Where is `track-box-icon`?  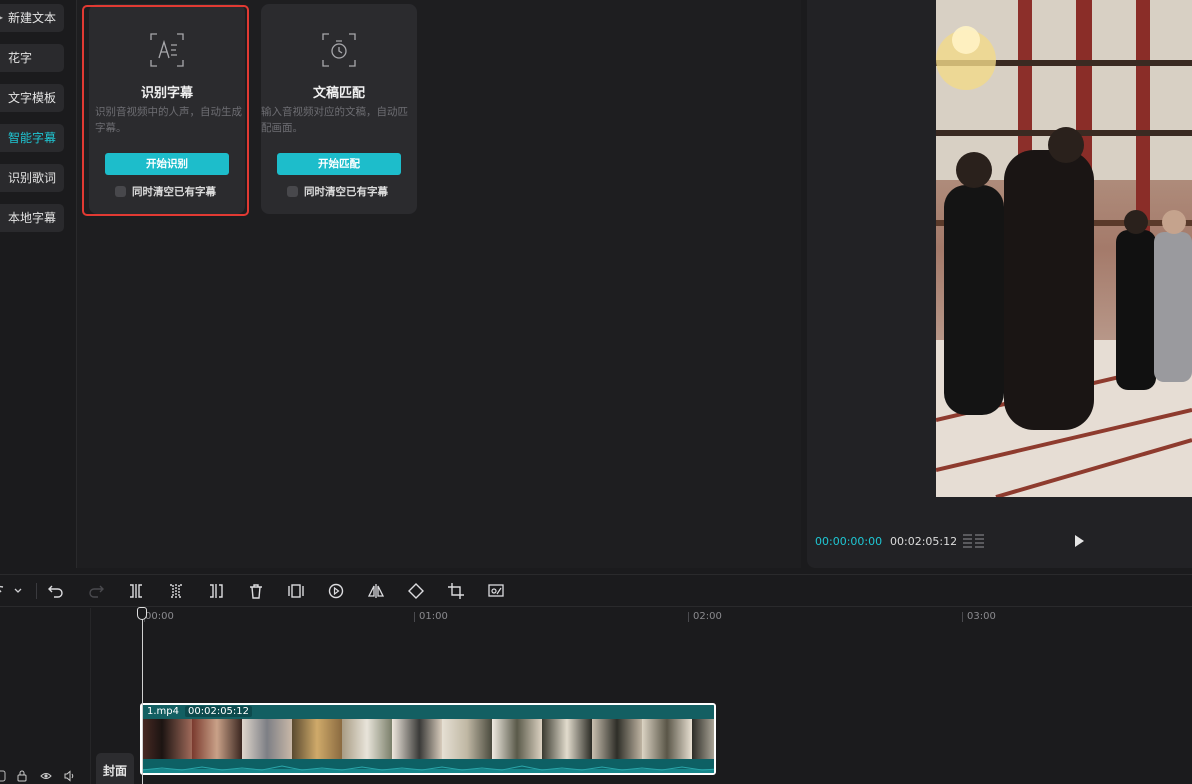
track-box-icon is located at coordinates (3, 774).